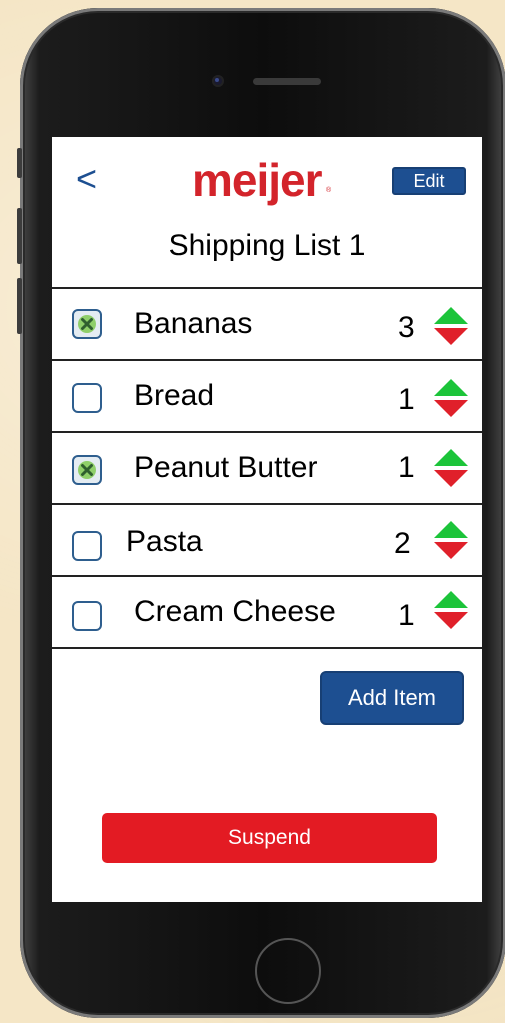 This screenshot has height=1023, width=505. What do you see at coordinates (193, 323) in the screenshot?
I see `item-name: Bananas` at bounding box center [193, 323].